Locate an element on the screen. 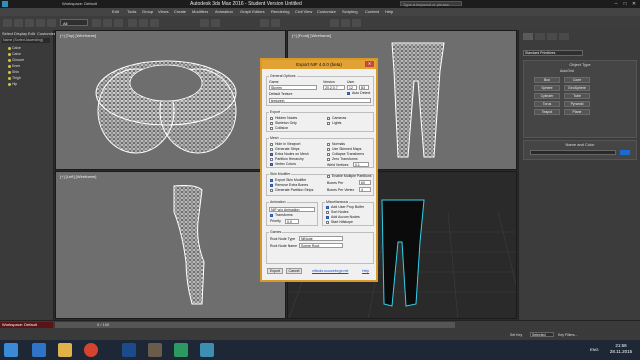  move-icon is located at coordinates (132, 23).